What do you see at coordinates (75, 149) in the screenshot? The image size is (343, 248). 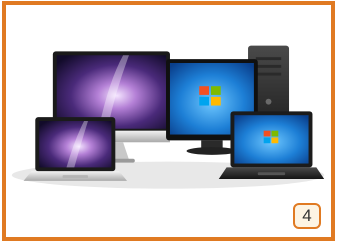 I see `laptop-purple` at bounding box center [75, 149].